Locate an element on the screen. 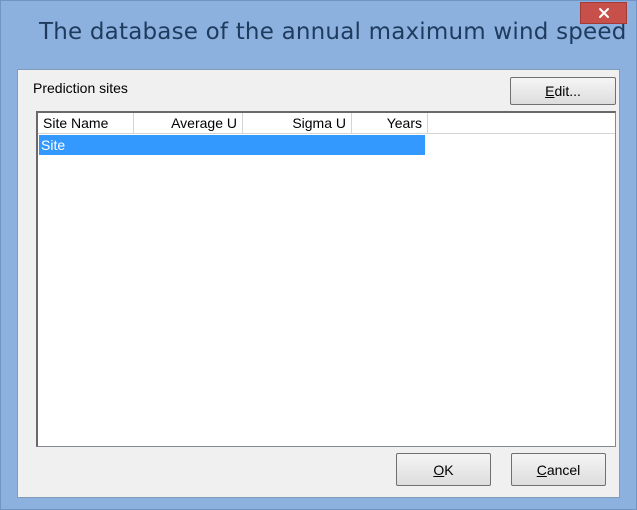  column-header-years: Years is located at coordinates (390, 123).